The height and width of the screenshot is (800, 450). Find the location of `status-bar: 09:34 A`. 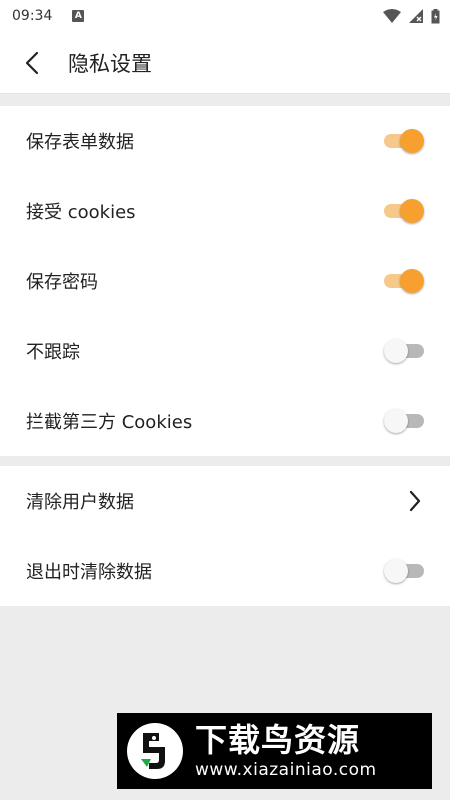

status-bar: 09:34 A is located at coordinates (225, 16).